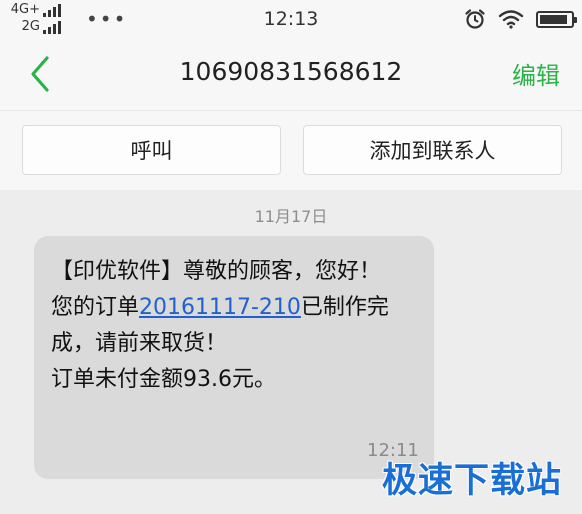 This screenshot has height=514, width=582. What do you see at coordinates (471, 480) in the screenshot?
I see `watermark-text: 极速下载站` at bounding box center [471, 480].